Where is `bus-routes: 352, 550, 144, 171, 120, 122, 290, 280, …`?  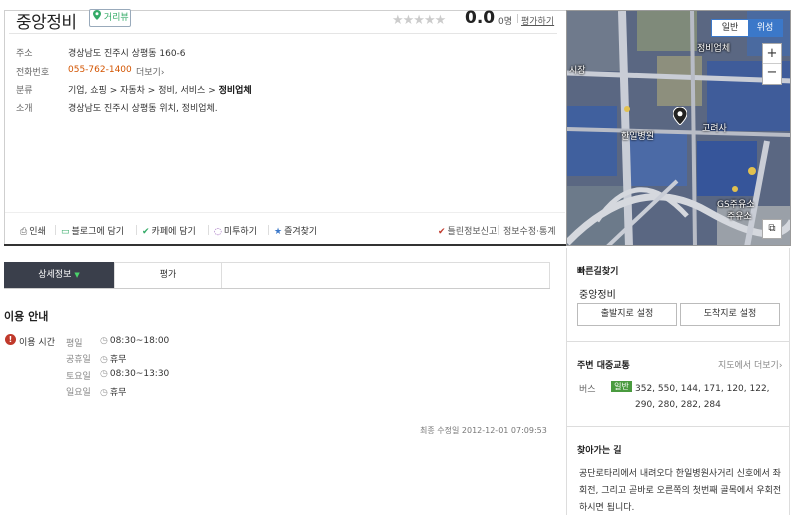 bus-routes: 352, 550, 144, 171, 120, 122, 290, 280, … is located at coordinates (711, 397).